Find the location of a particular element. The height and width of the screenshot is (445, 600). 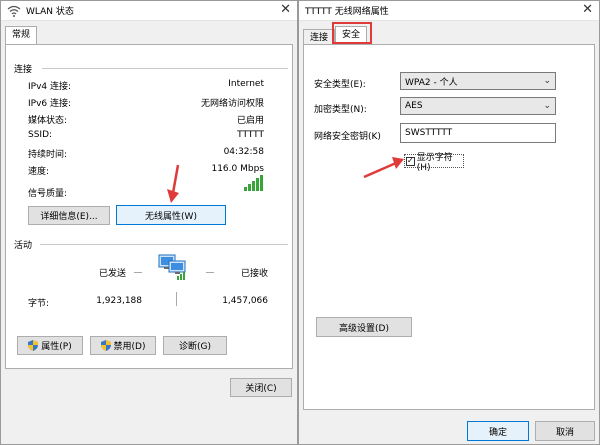

diagnose-button: 诊断(G) is located at coordinates (195, 345).